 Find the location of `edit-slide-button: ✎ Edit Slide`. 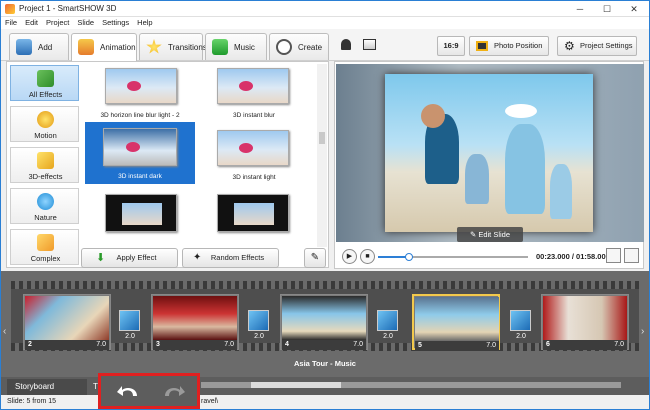

edit-slide-button: ✎ Edit Slide is located at coordinates (490, 234).